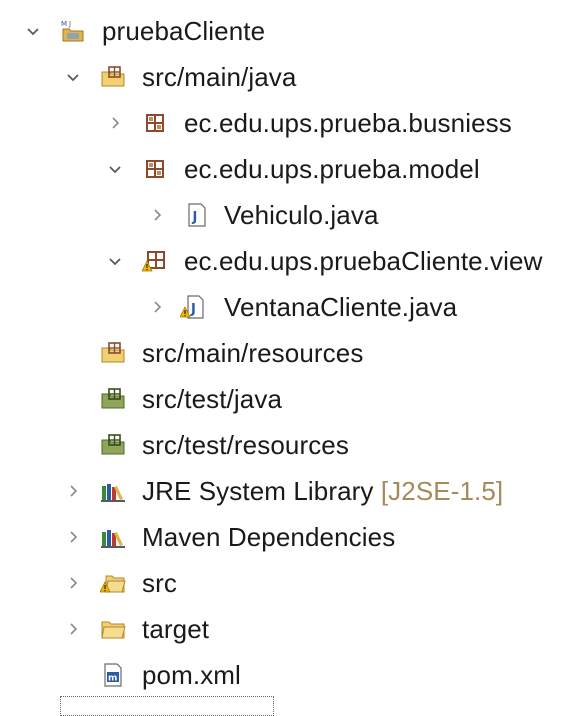  What do you see at coordinates (442, 491) in the screenshot?
I see `tree-item-decoration: [J2SE-1.5]` at bounding box center [442, 491].